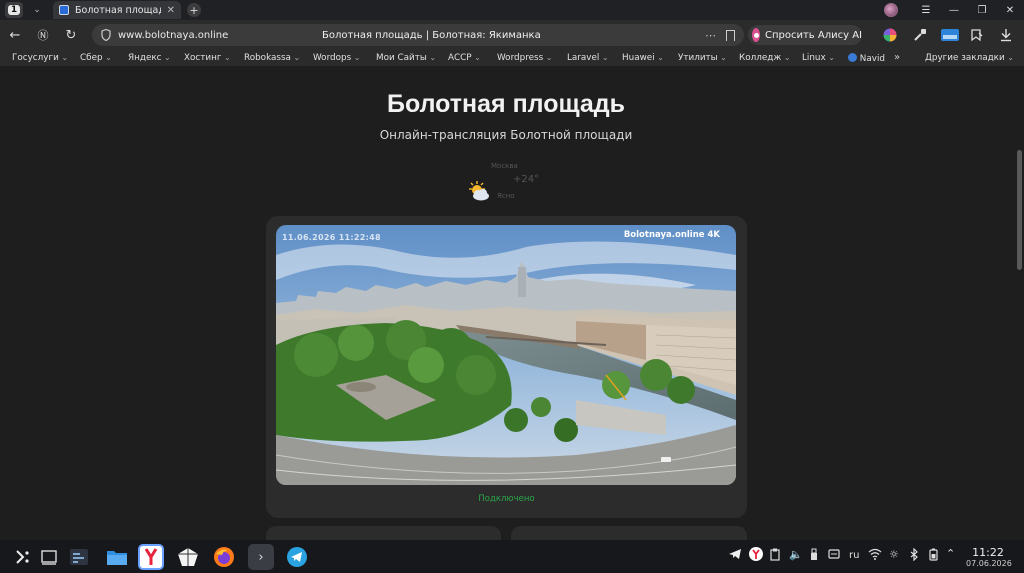 Image resolution: width=1024 pixels, height=573 pixels. I want to click on flatpak-app-icon, so click(188, 557).